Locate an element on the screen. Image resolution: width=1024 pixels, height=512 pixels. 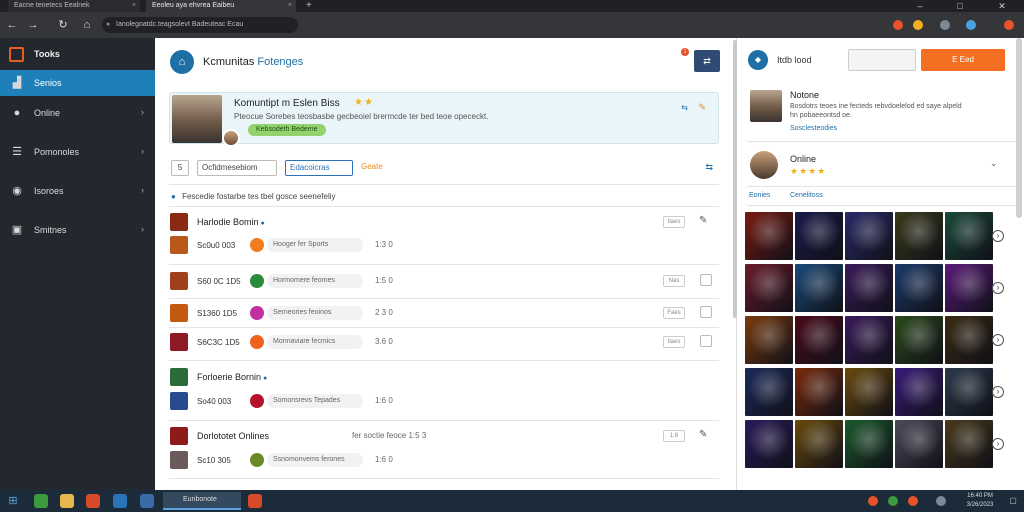
table-row: S60 0C 1D5 Hormomere feomes 1:5 0 Nas is located at coordinates (445, 281).